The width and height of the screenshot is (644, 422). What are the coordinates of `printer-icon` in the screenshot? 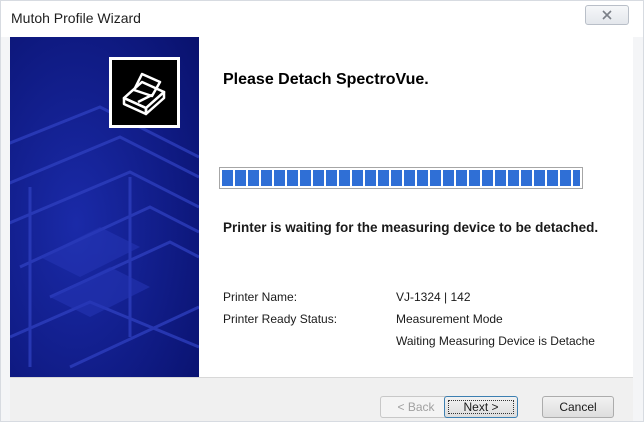 It's located at (144, 92).